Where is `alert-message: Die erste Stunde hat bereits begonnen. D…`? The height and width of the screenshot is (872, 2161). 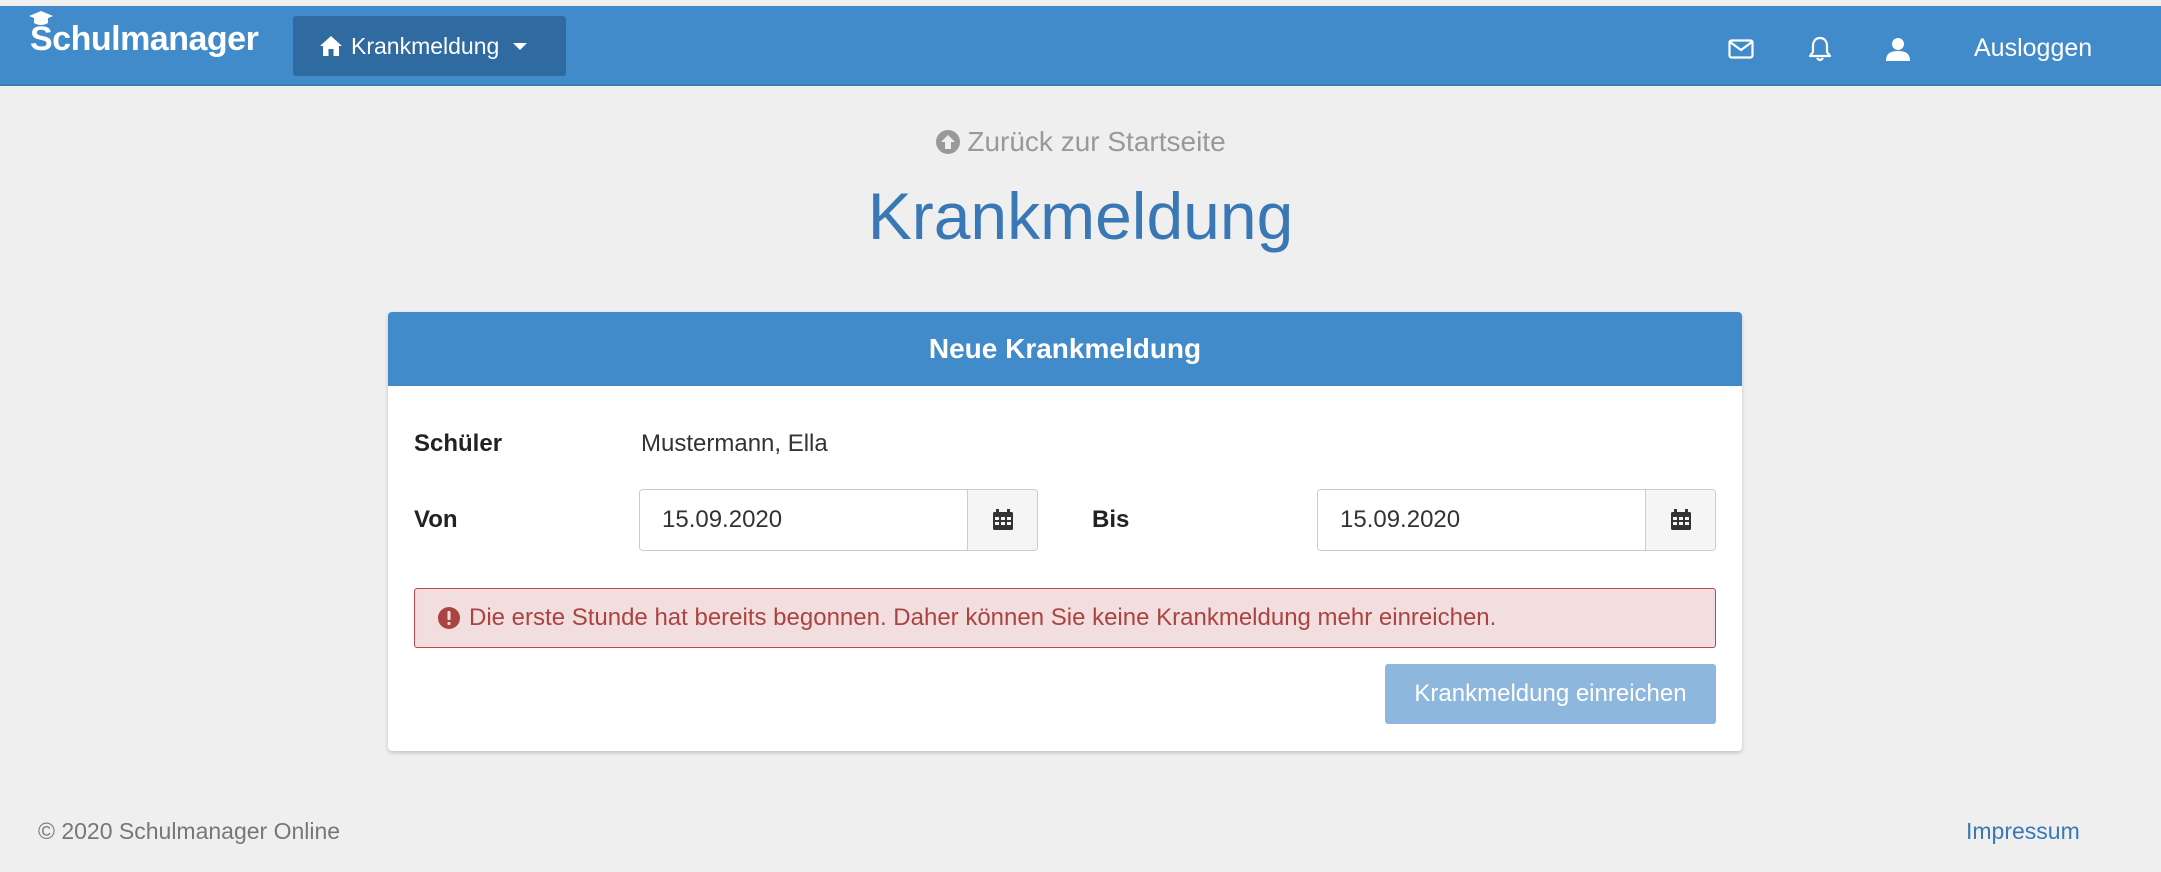
alert-message: Die erste Stunde hat bereits begonnen. D… is located at coordinates (983, 617).